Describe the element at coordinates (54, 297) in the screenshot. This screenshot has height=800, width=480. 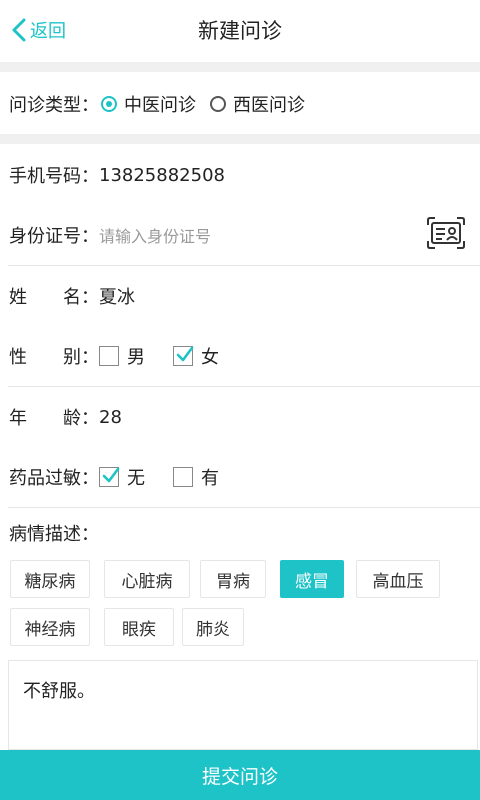
I see `name-label: 姓 名：` at that location.